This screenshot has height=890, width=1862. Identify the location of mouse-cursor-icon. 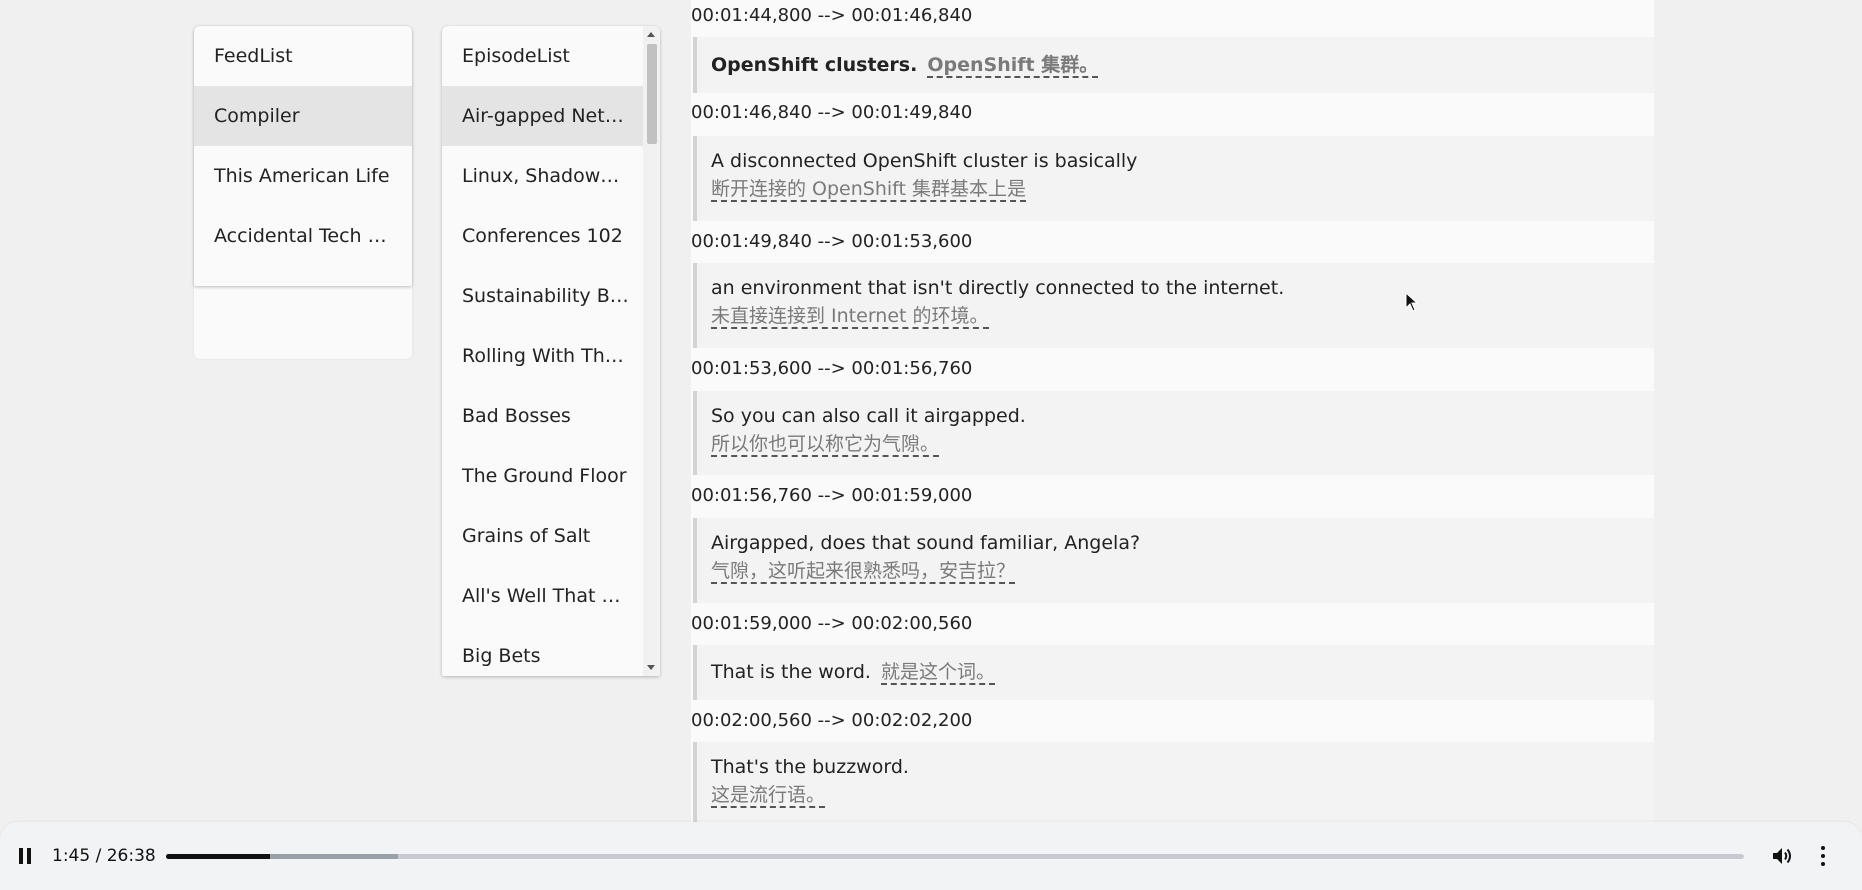
(1412, 302).